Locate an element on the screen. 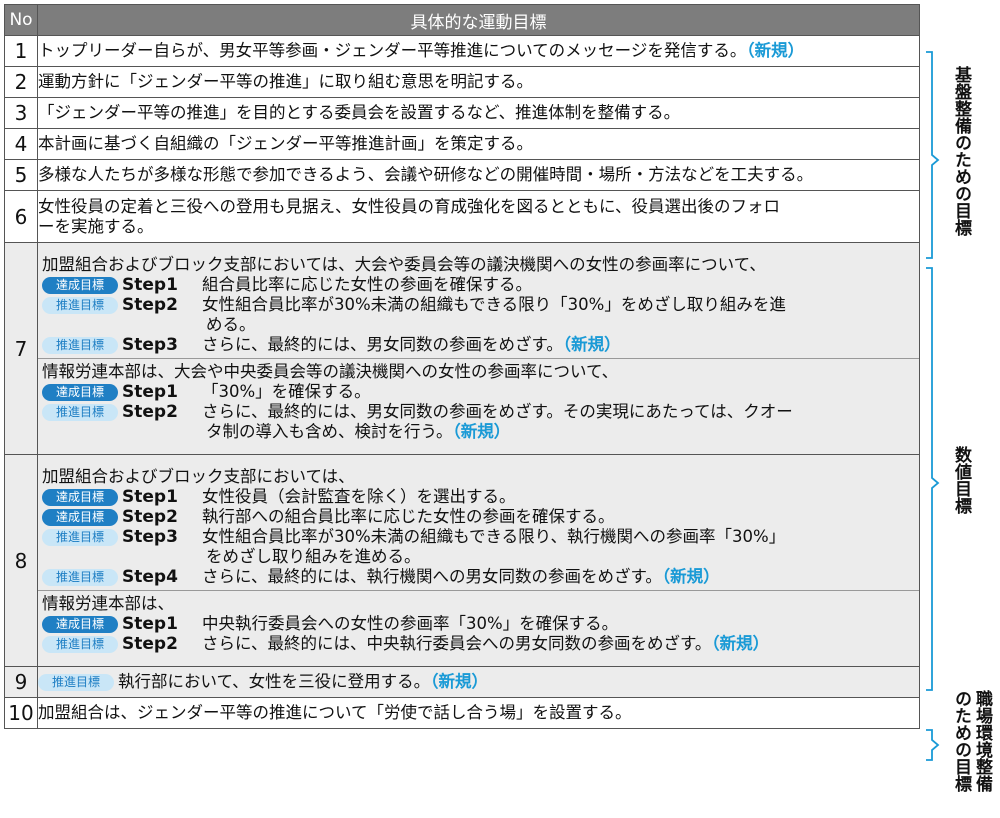  category-workplace-2: のための目標 is located at coordinates (961, 741).